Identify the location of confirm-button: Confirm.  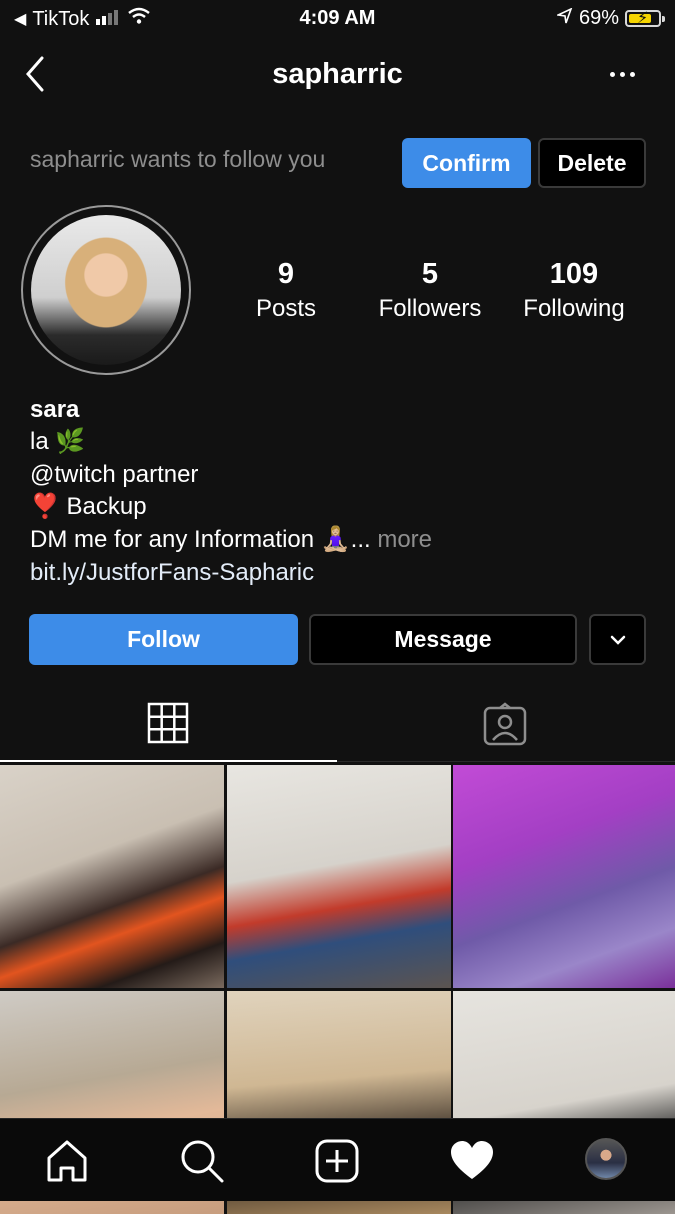
(466, 163).